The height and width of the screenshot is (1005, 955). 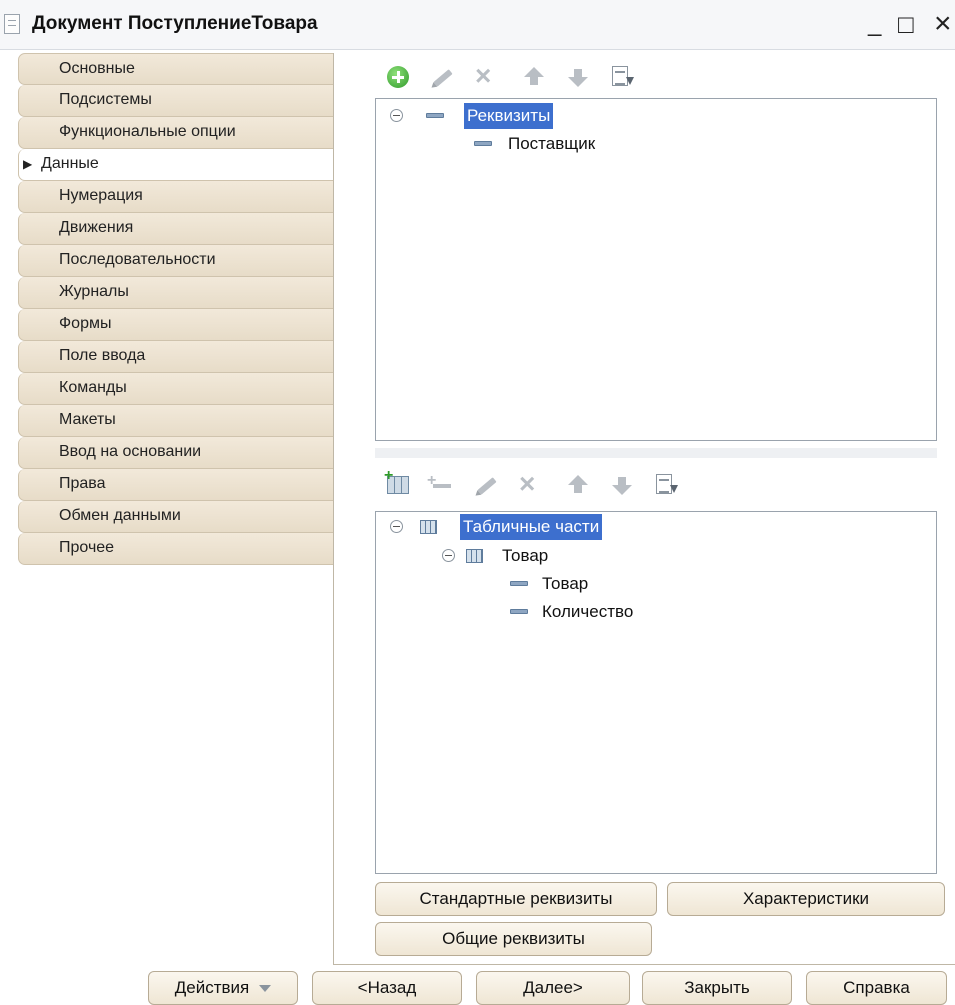 I want to click on sidebar-item-formy: Формы, so click(x=176, y=325).